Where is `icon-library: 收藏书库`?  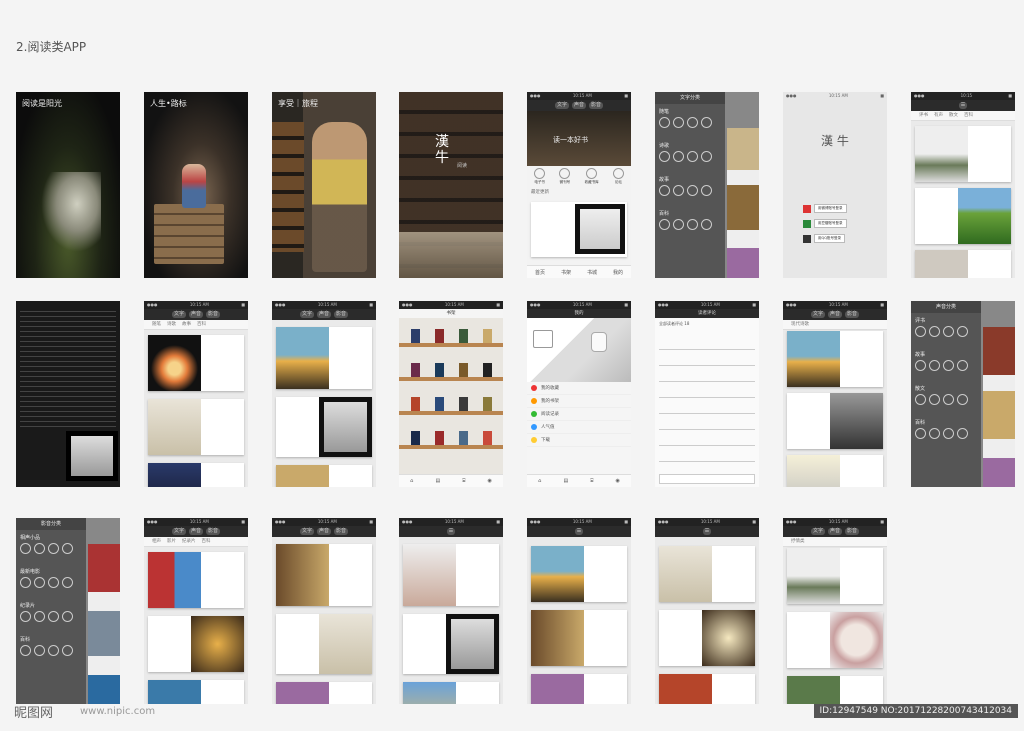 icon-library: 收藏书库 is located at coordinates (592, 176).